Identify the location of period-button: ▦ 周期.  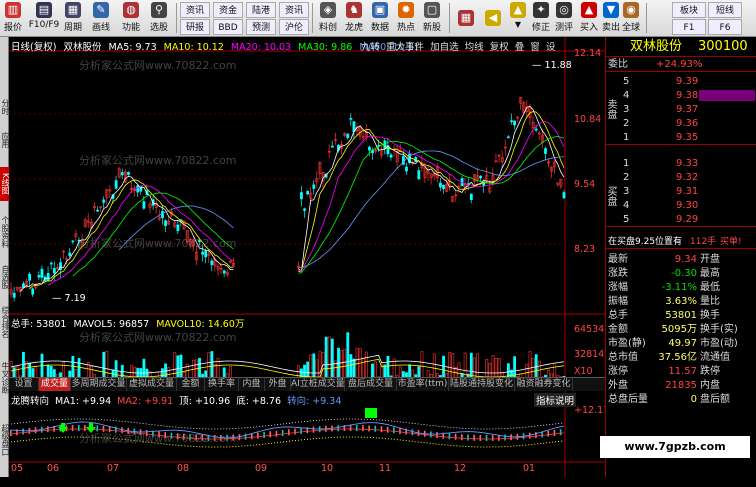
(73, 18).